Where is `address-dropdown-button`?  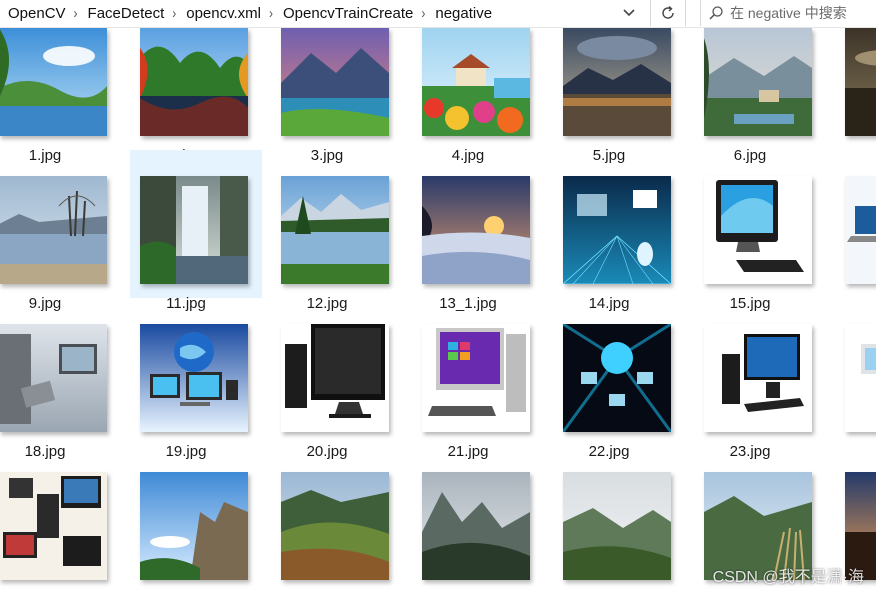 address-dropdown-button is located at coordinates (629, 13).